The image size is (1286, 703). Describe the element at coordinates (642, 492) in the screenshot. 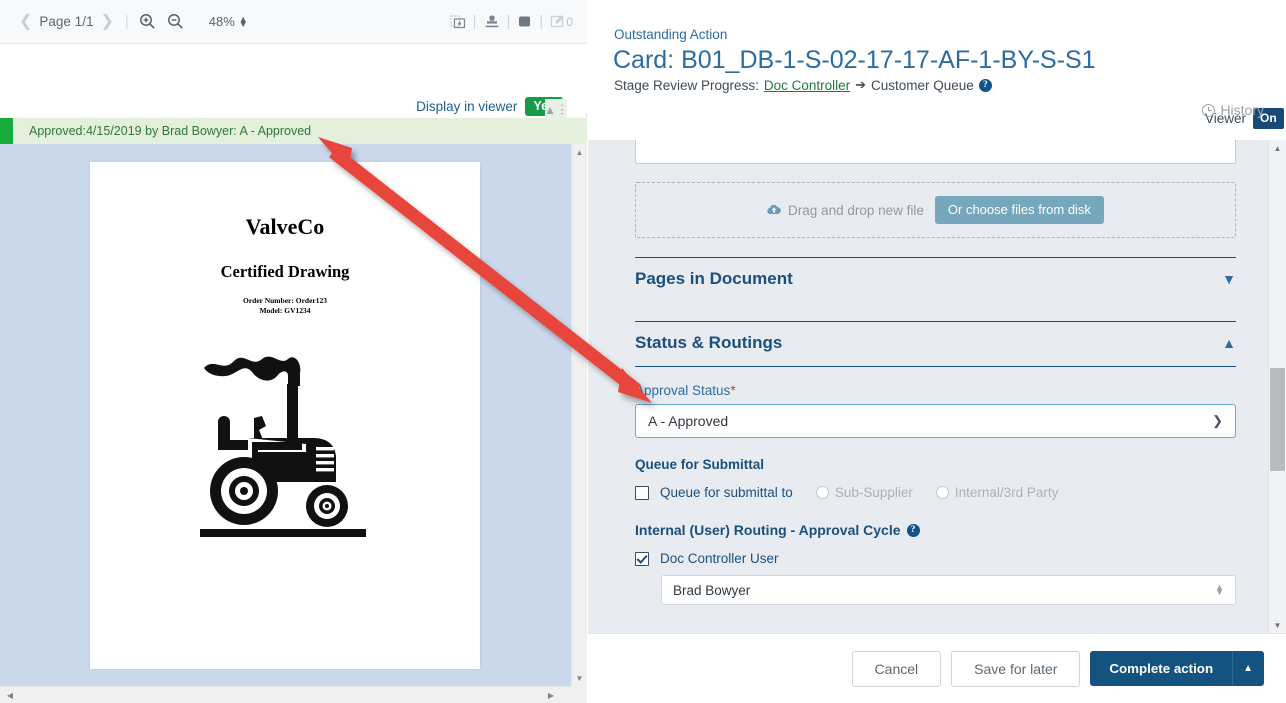

I see `queue-for-submittal-checkbox` at that location.